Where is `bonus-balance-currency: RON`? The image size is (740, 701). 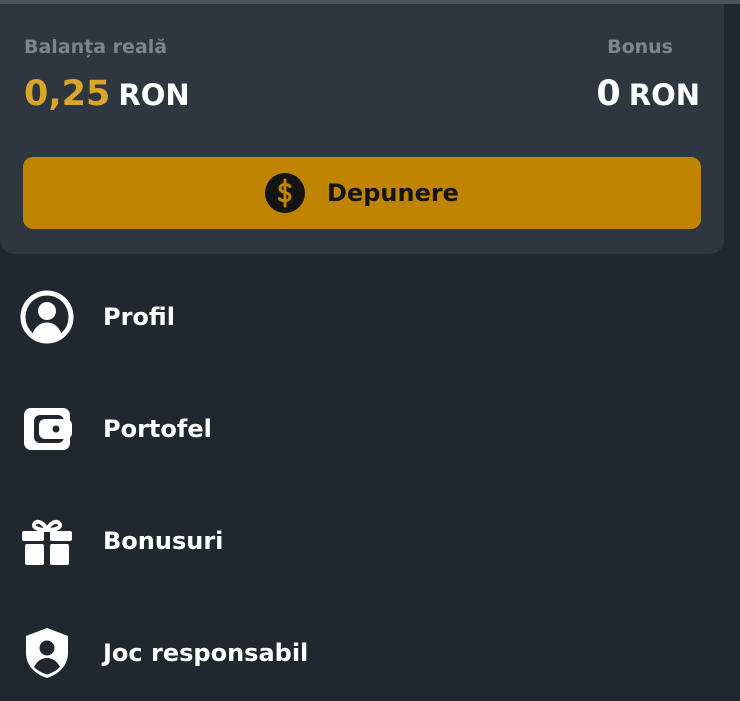
bonus-balance-currency: RON is located at coordinates (664, 95).